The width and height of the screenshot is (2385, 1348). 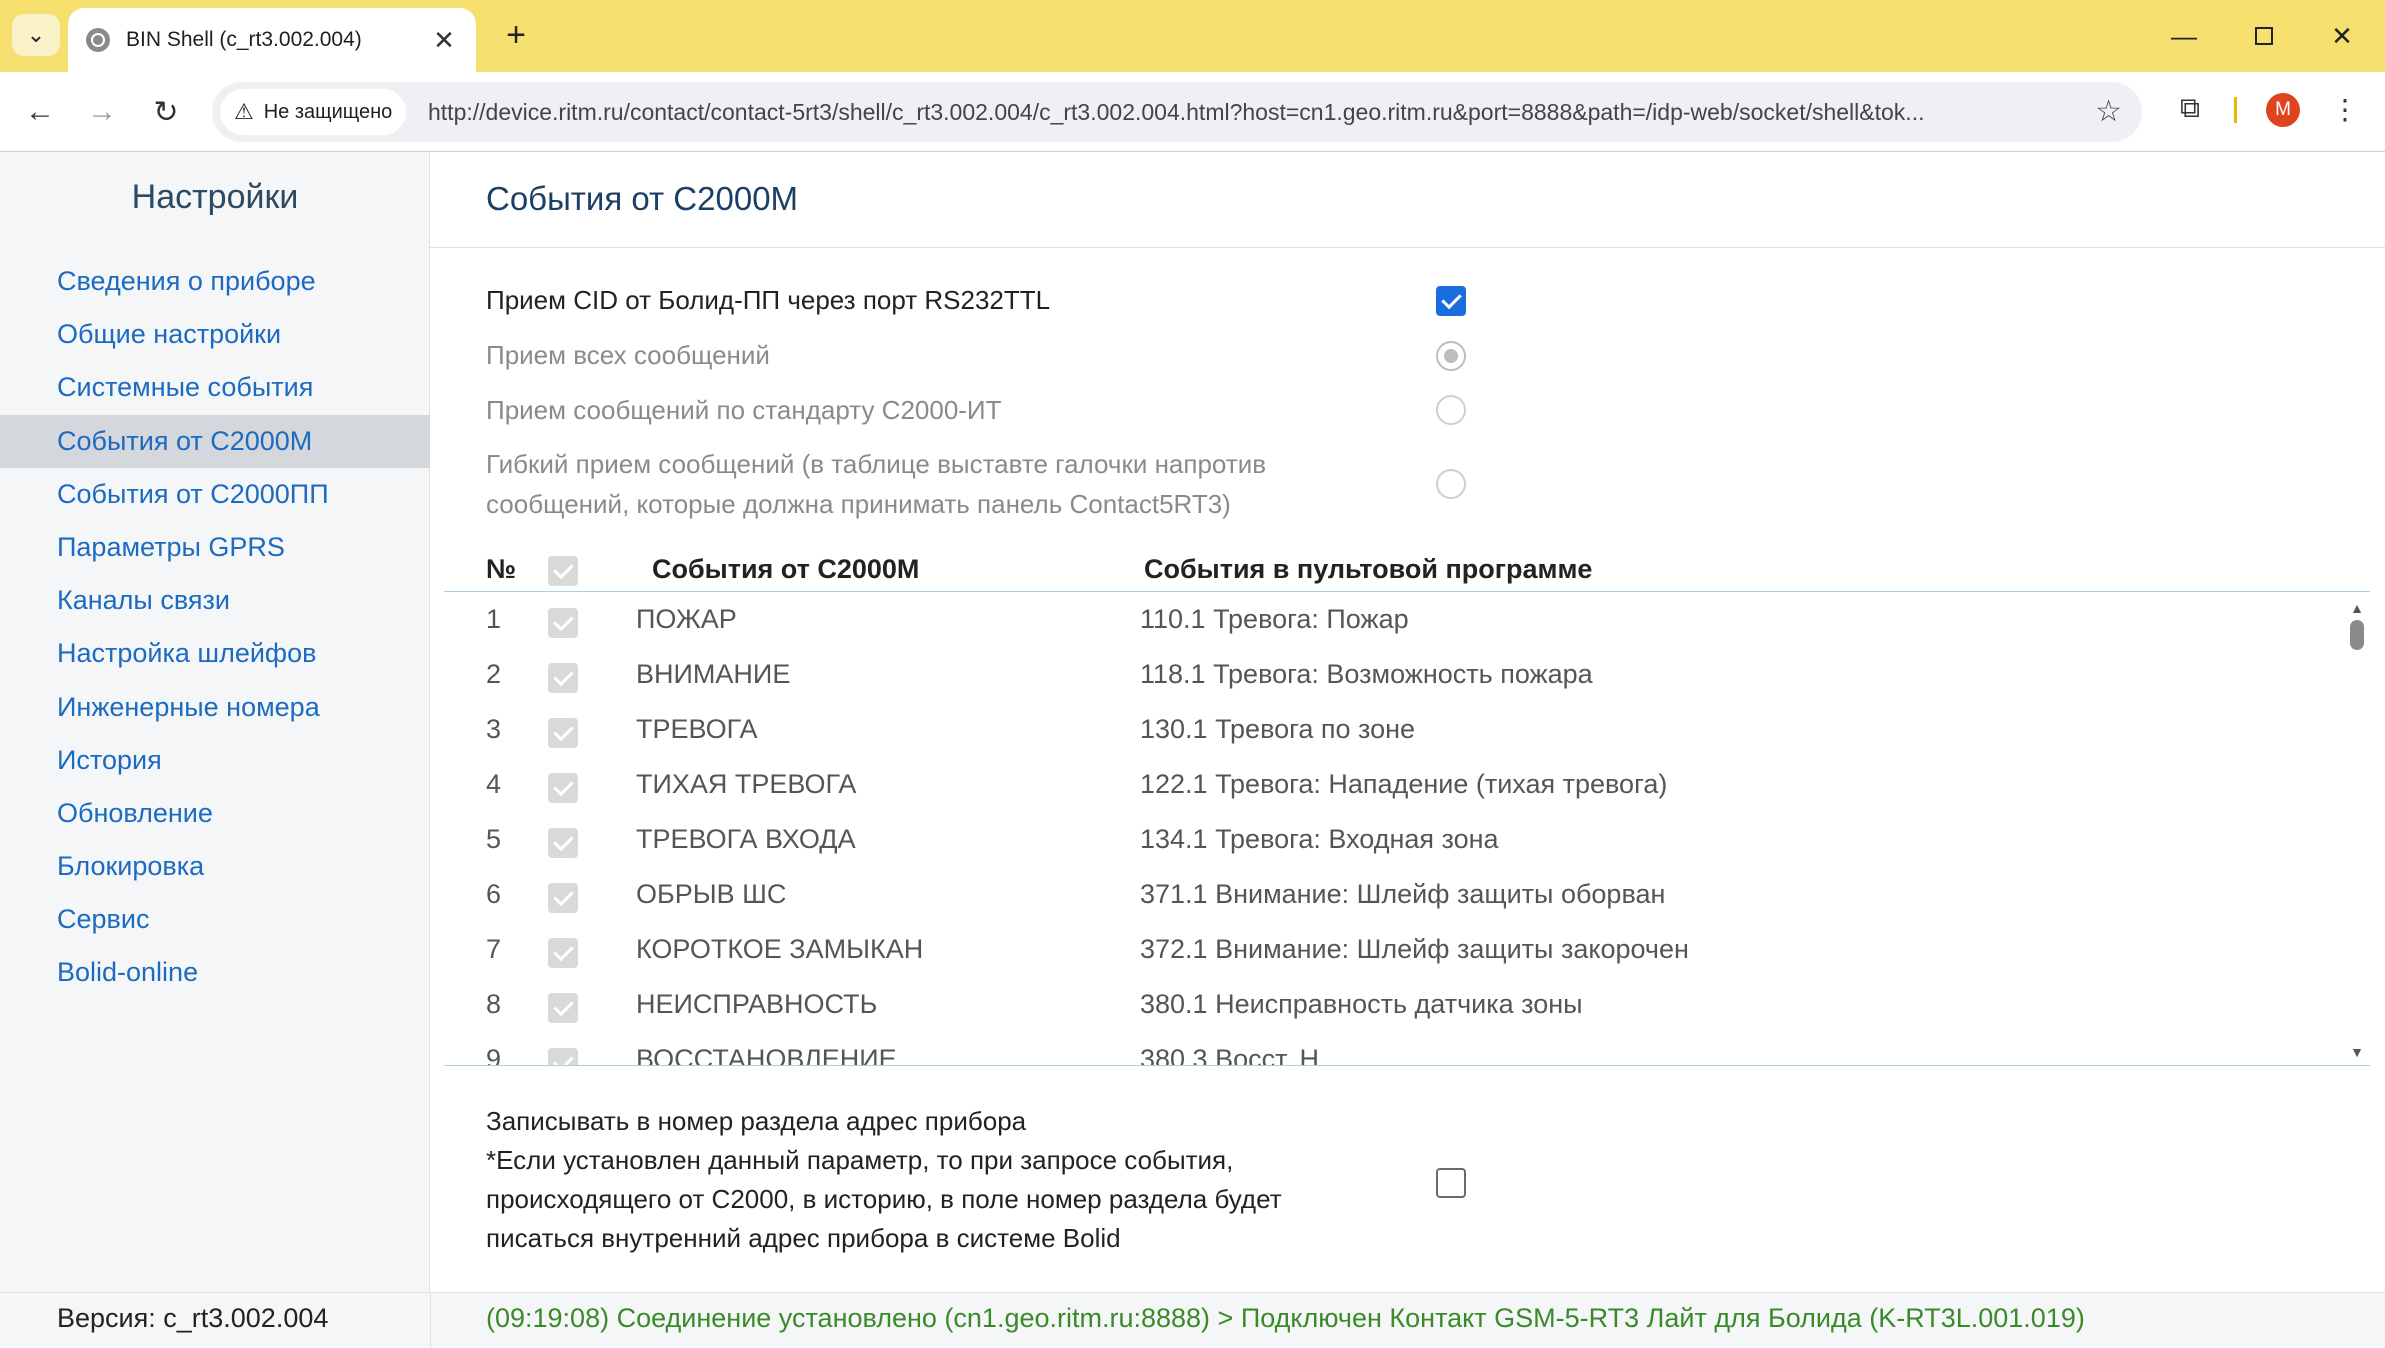 I want to click on select-all-checkbox, so click(x=563, y=571).